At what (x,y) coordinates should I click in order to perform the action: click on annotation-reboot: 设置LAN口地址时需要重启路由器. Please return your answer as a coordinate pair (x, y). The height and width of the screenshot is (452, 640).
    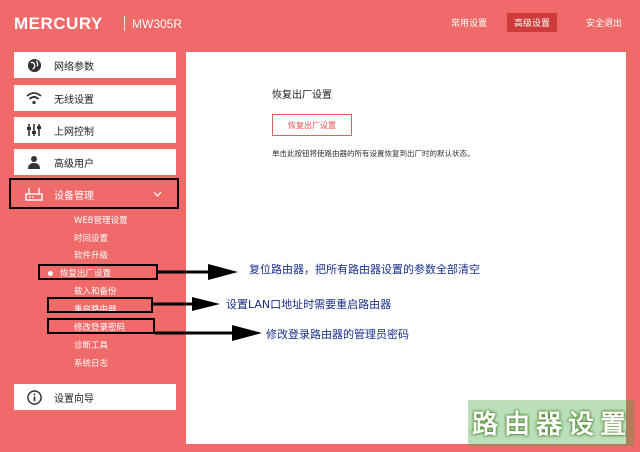
    Looking at the image, I should click on (309, 304).